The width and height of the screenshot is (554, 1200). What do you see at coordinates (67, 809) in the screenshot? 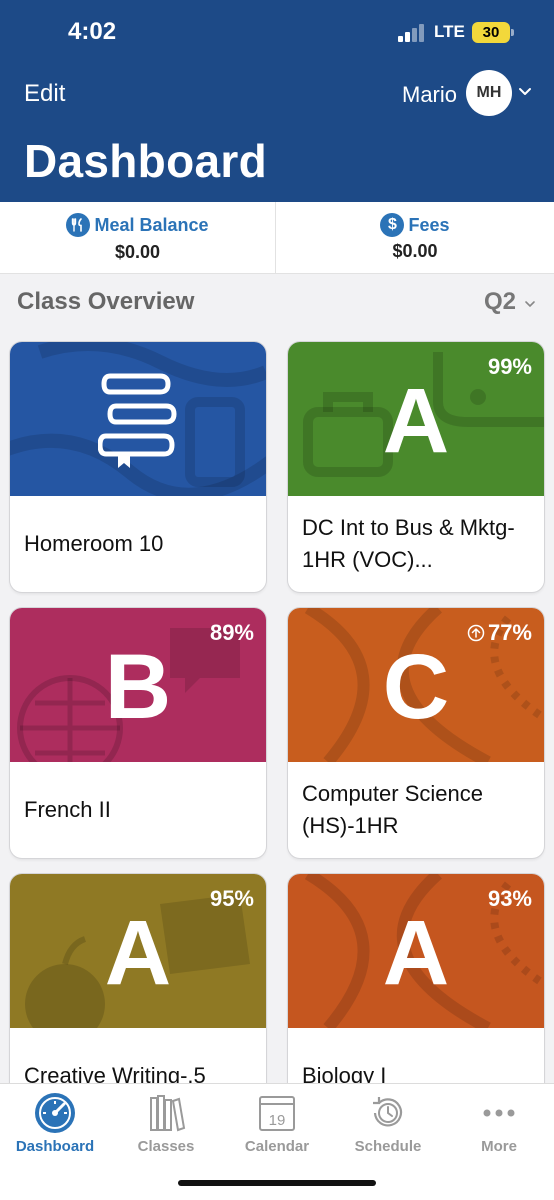
I see `class-name: French II` at bounding box center [67, 809].